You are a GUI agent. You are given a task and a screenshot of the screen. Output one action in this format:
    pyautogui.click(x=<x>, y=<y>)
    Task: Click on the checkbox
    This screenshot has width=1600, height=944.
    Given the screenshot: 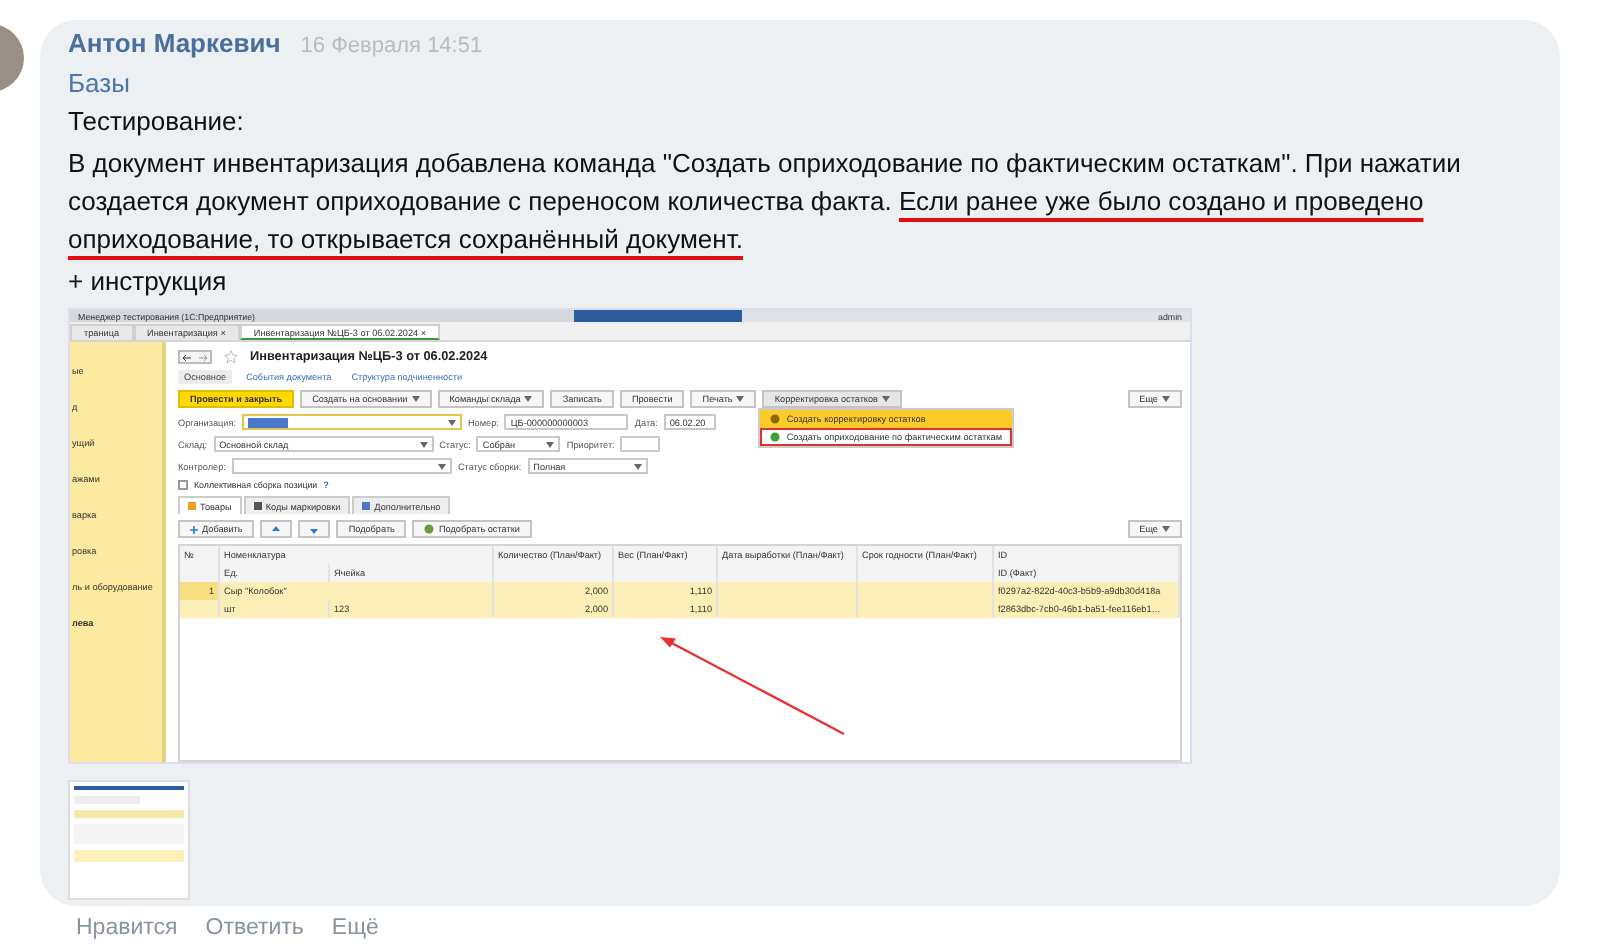 What is the action you would take?
    pyautogui.click(x=183, y=485)
    